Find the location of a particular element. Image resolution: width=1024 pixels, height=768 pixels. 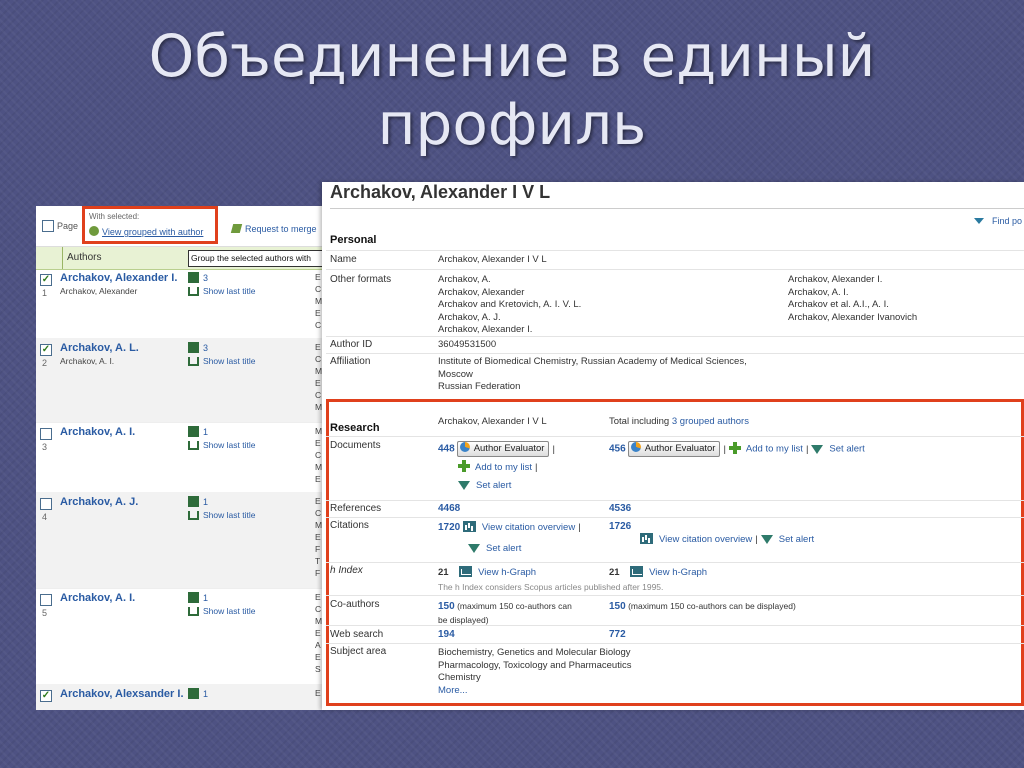

citations-count-link: 1720 is located at coordinates (449, 527).